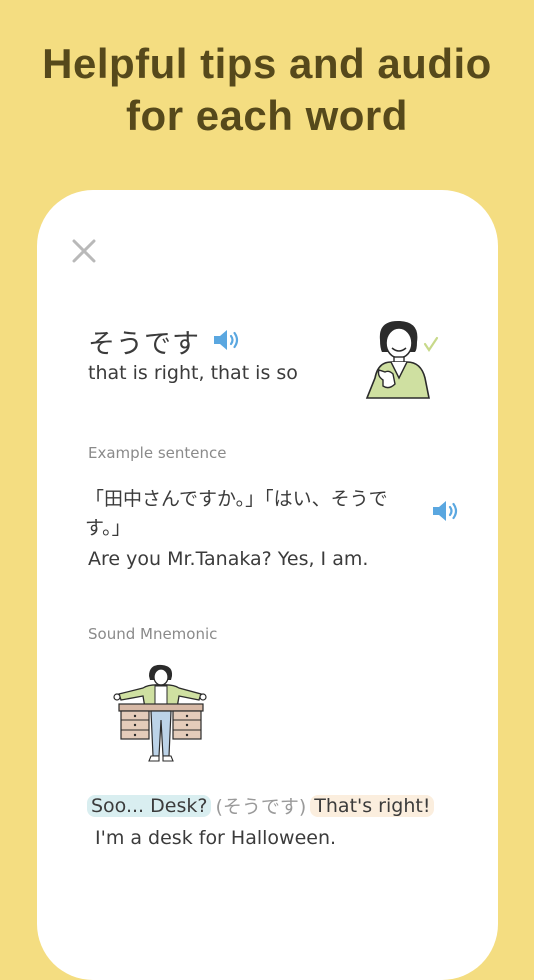 The height and width of the screenshot is (980, 534). What do you see at coordinates (228, 559) in the screenshot?
I see `example-english: Are you Mr.Tanaka? Yes, I am.` at bounding box center [228, 559].